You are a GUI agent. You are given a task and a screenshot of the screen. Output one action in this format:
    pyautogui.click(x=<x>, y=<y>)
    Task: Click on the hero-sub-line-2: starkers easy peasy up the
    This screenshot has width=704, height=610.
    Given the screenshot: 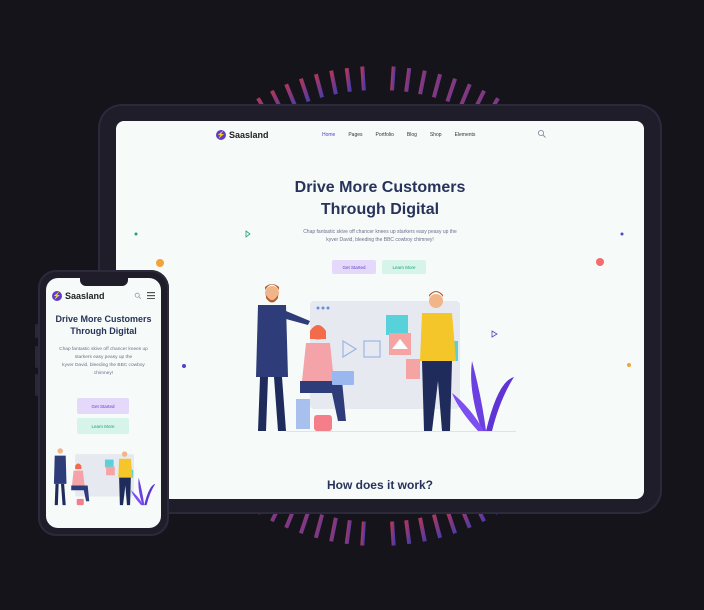 What is the action you would take?
    pyautogui.click(x=103, y=357)
    